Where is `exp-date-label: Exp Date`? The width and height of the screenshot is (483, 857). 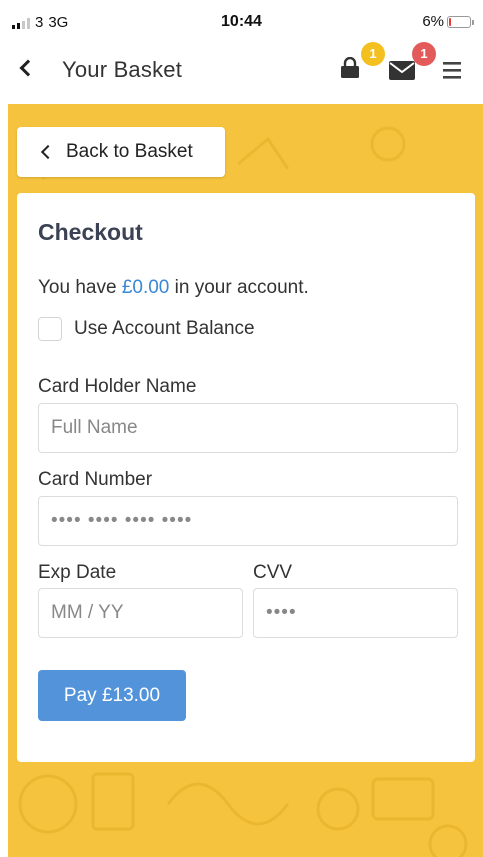
exp-date-label: Exp Date is located at coordinates (77, 572).